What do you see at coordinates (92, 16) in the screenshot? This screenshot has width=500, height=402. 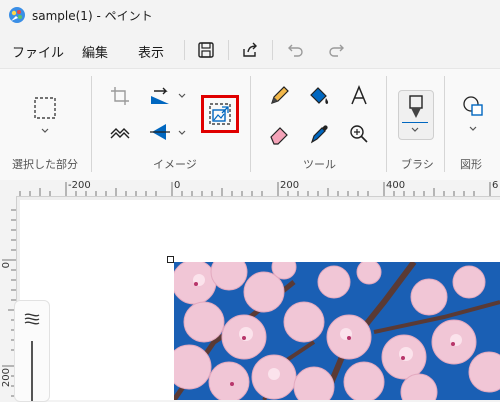 I see `window-title: sample(1) - ペイント` at bounding box center [92, 16].